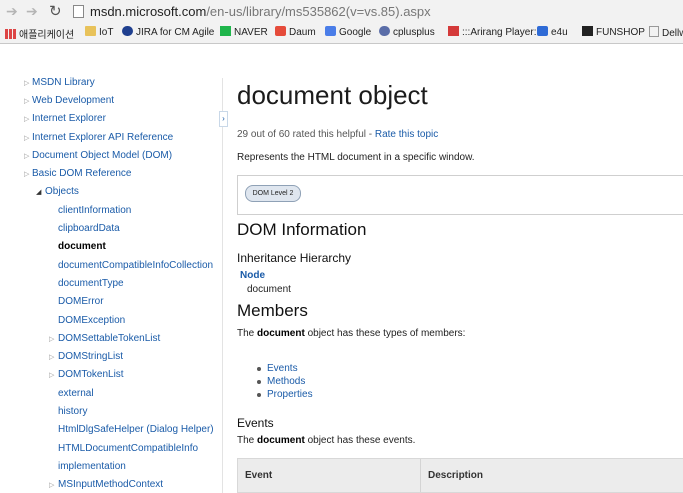 The image size is (683, 493). What do you see at coordinates (127, 31) in the screenshot?
I see `jira-icon` at bounding box center [127, 31].